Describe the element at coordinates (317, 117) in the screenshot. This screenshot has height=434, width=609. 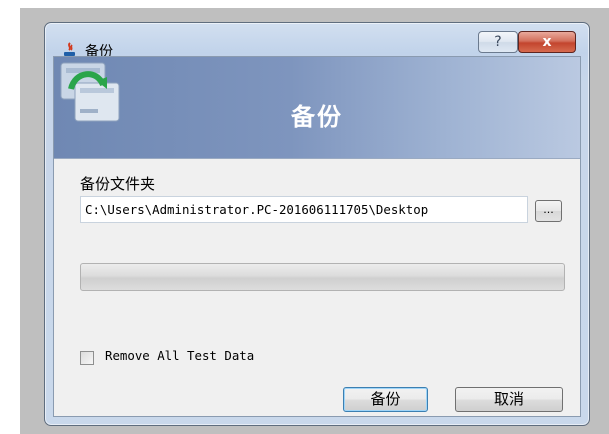
I see `banner-title: 备份` at that location.